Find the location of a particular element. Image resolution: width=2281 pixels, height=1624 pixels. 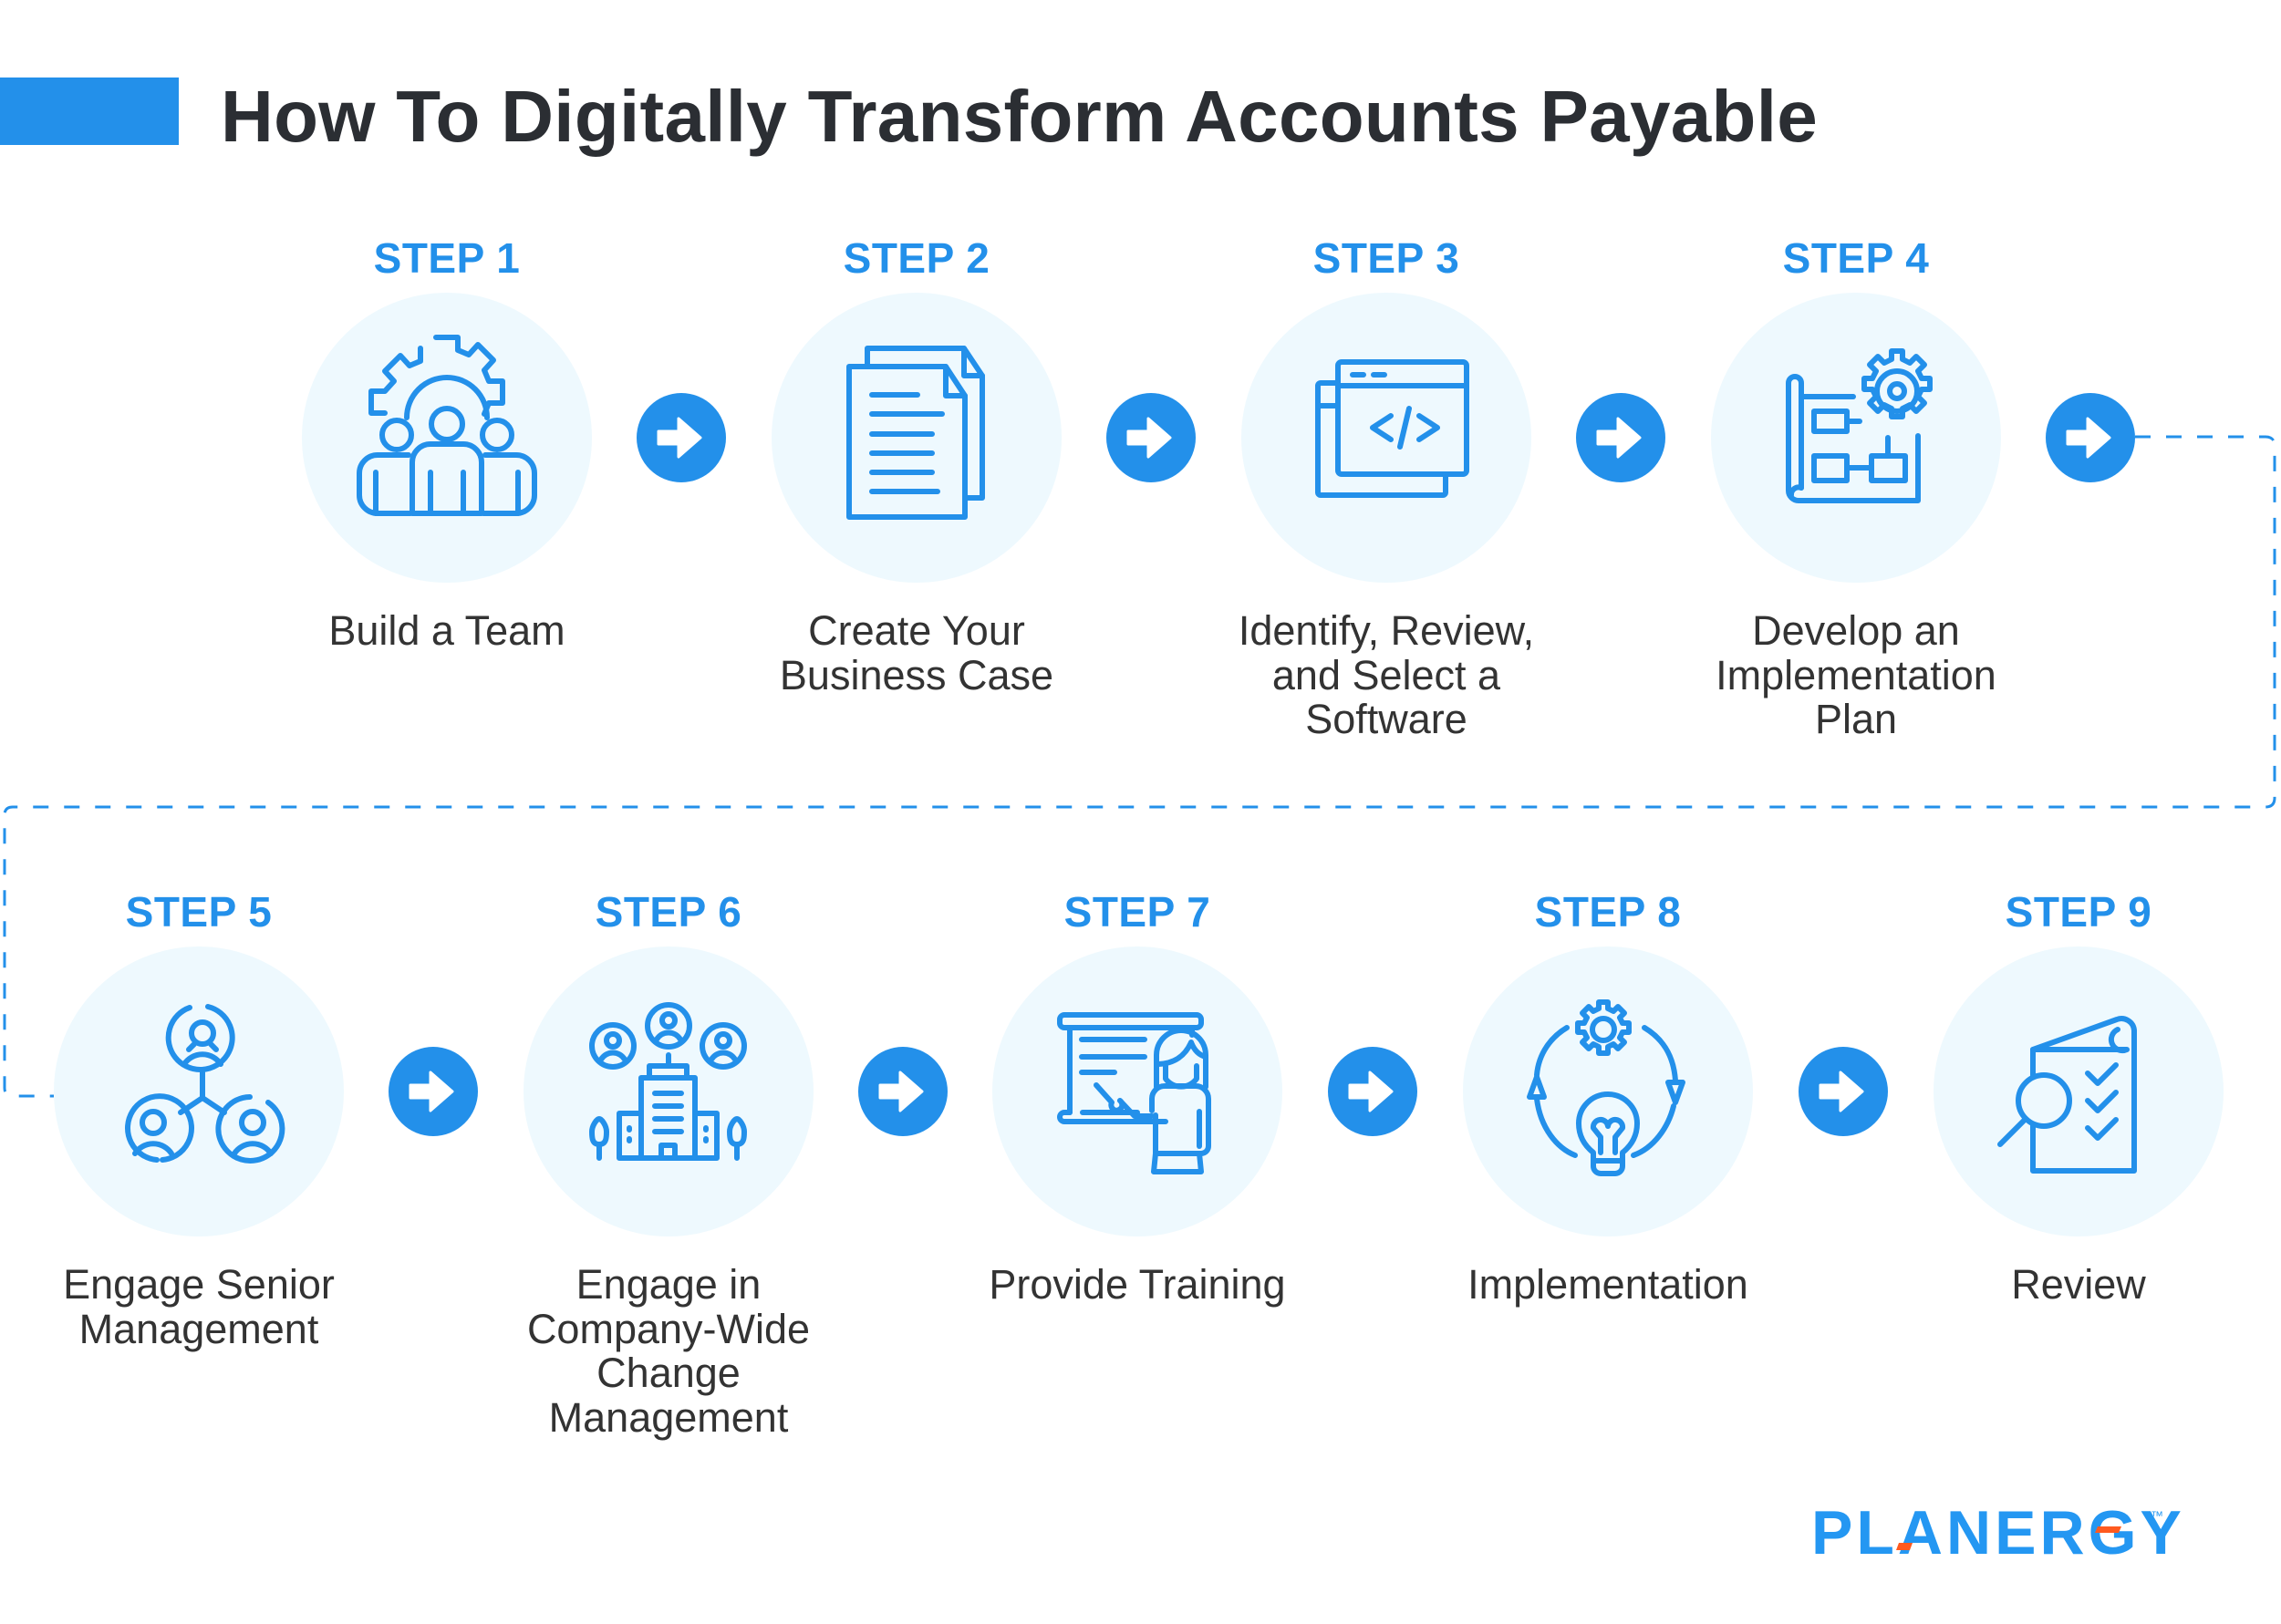

company-people-icon is located at coordinates (668, 1081).